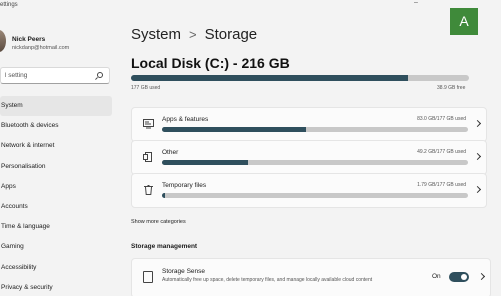 This screenshot has height=296, width=501. I want to click on storage-management-heading: Storage management, so click(164, 246).